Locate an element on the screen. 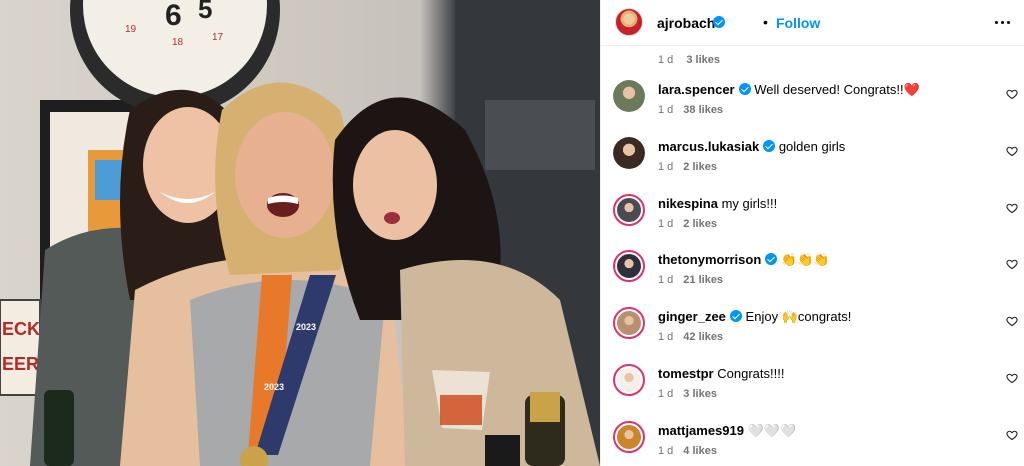  comment-body: Congrats!!!! is located at coordinates (751, 373).